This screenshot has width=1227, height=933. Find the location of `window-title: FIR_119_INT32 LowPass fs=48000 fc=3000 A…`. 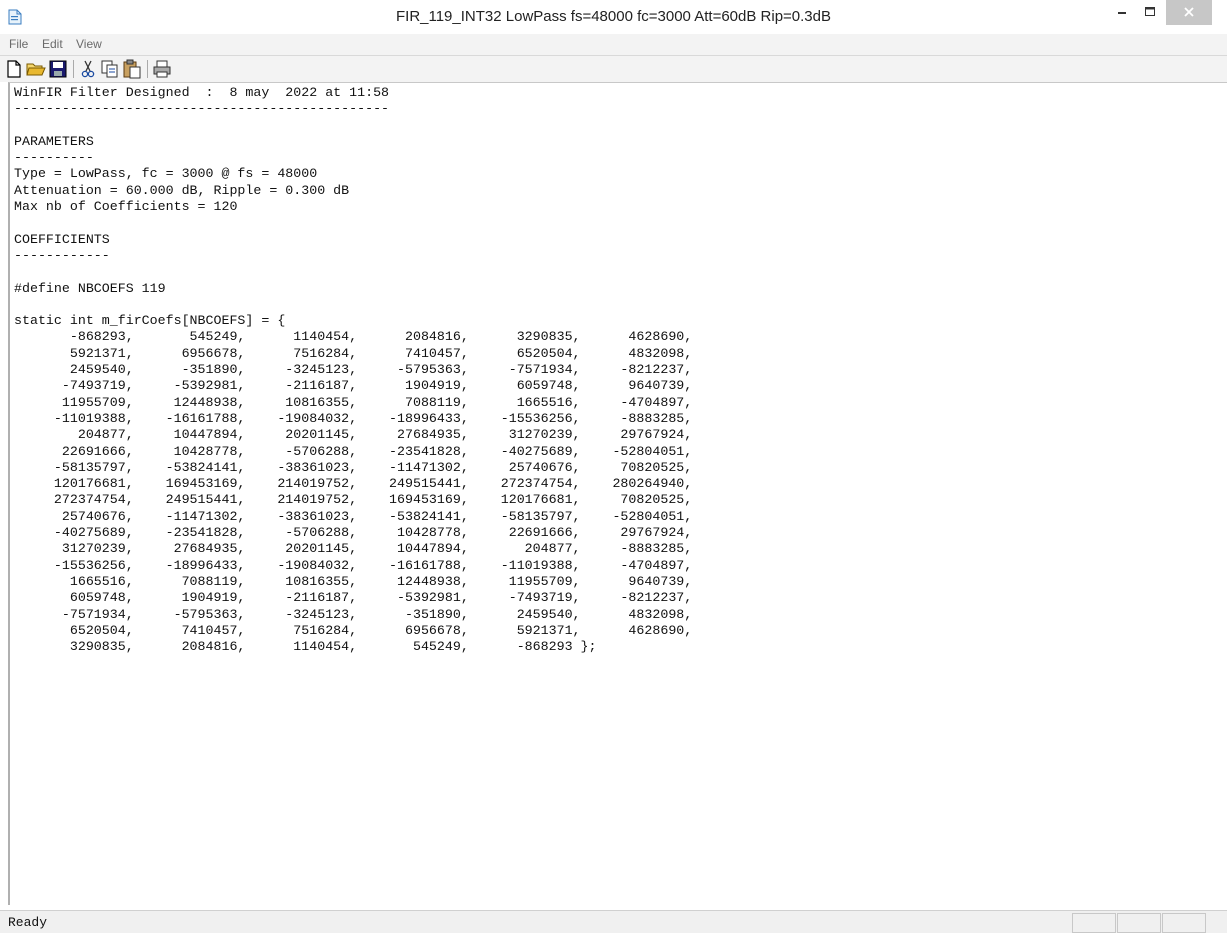

window-title: FIR_119_INT32 LowPass fs=48000 fc=3000 A… is located at coordinates (613, 16).